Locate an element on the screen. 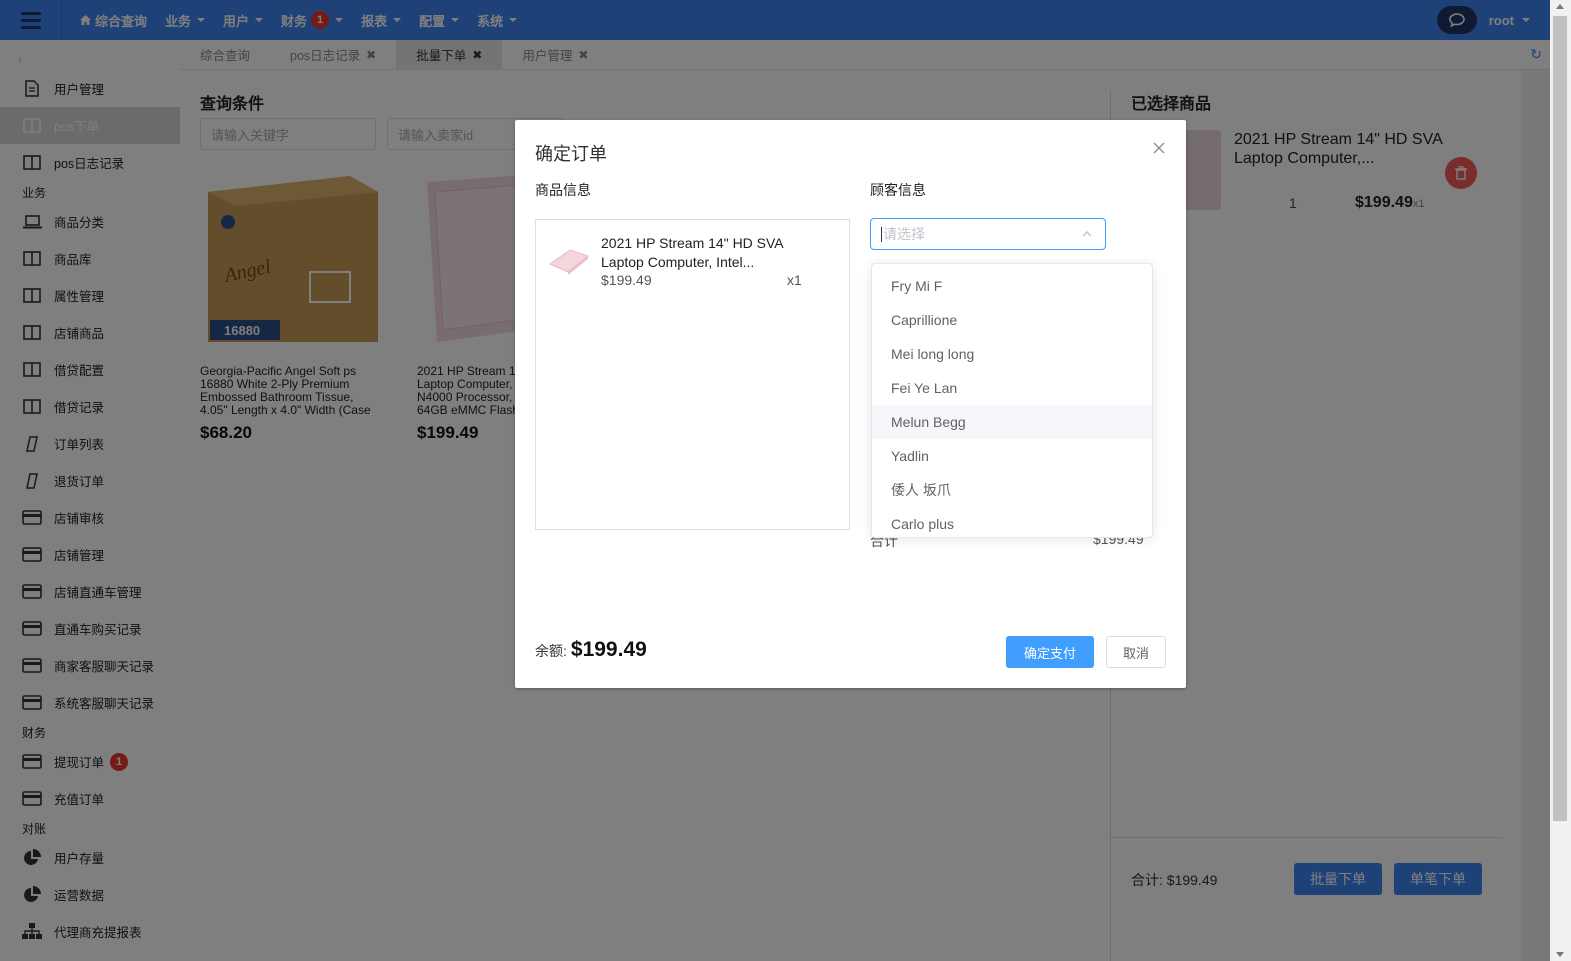 This screenshot has width=1571, height=961. cancel-button: 取消 is located at coordinates (1136, 652).